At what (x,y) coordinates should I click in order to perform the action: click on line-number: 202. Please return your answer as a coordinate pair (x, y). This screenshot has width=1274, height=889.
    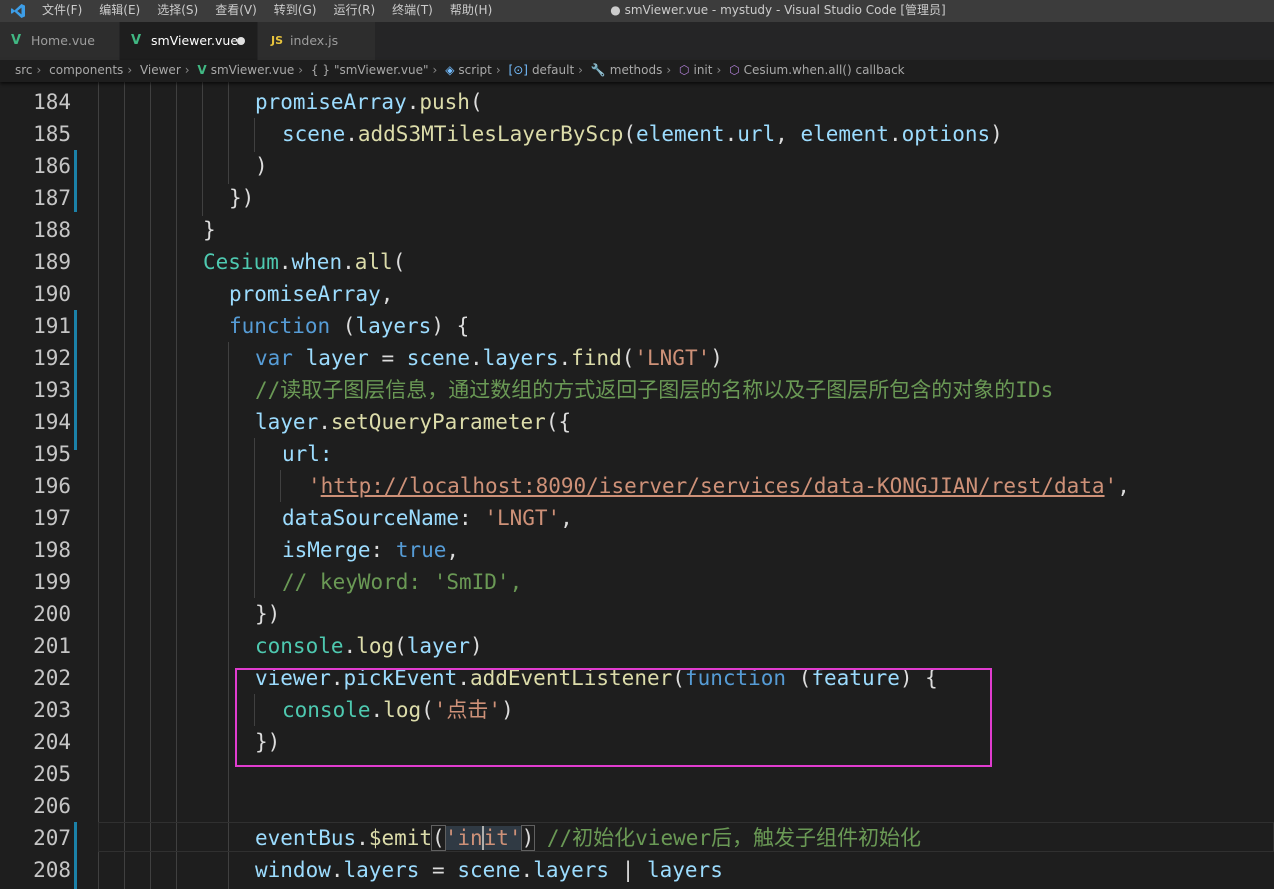
    Looking at the image, I should click on (52, 678).